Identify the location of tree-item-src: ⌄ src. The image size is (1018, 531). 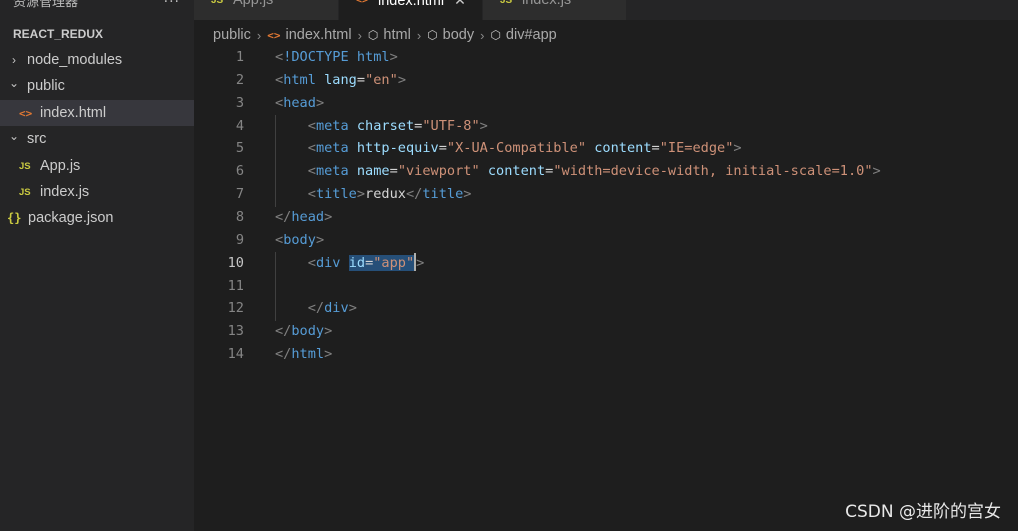
(97, 139).